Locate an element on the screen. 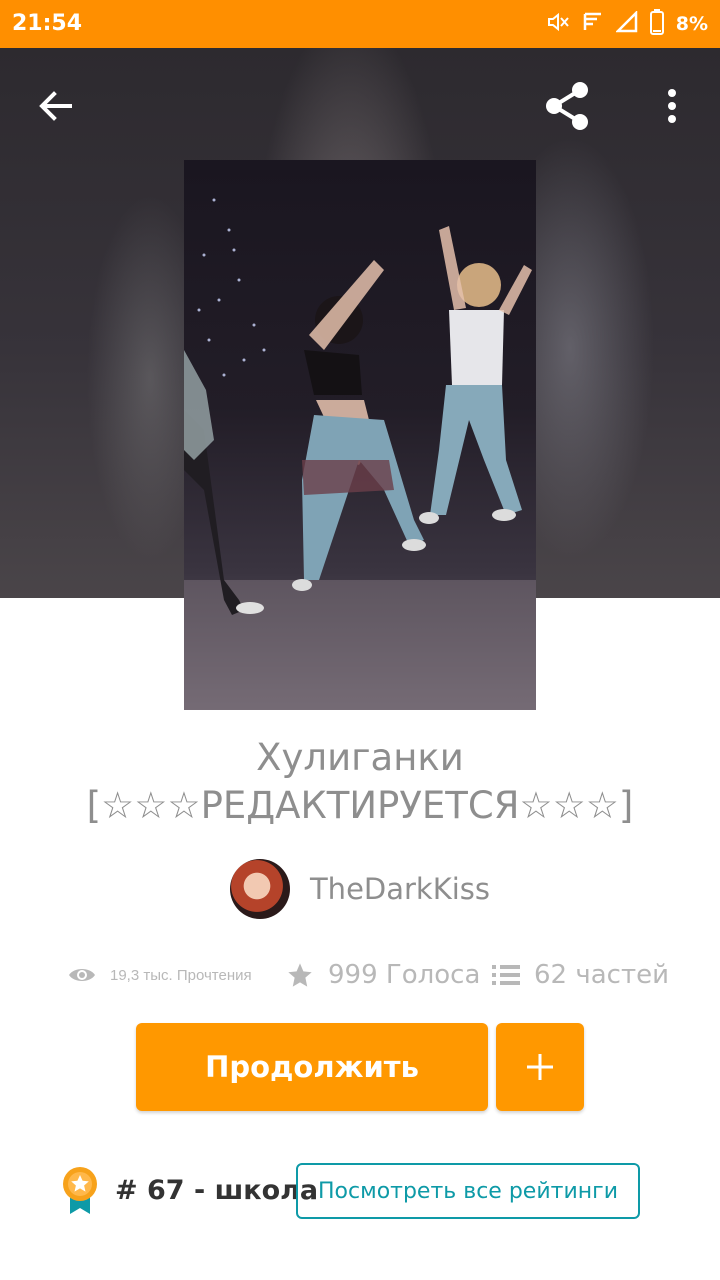 The height and width of the screenshot is (1280, 720). cell-signal-icon is located at coordinates (626, 23).